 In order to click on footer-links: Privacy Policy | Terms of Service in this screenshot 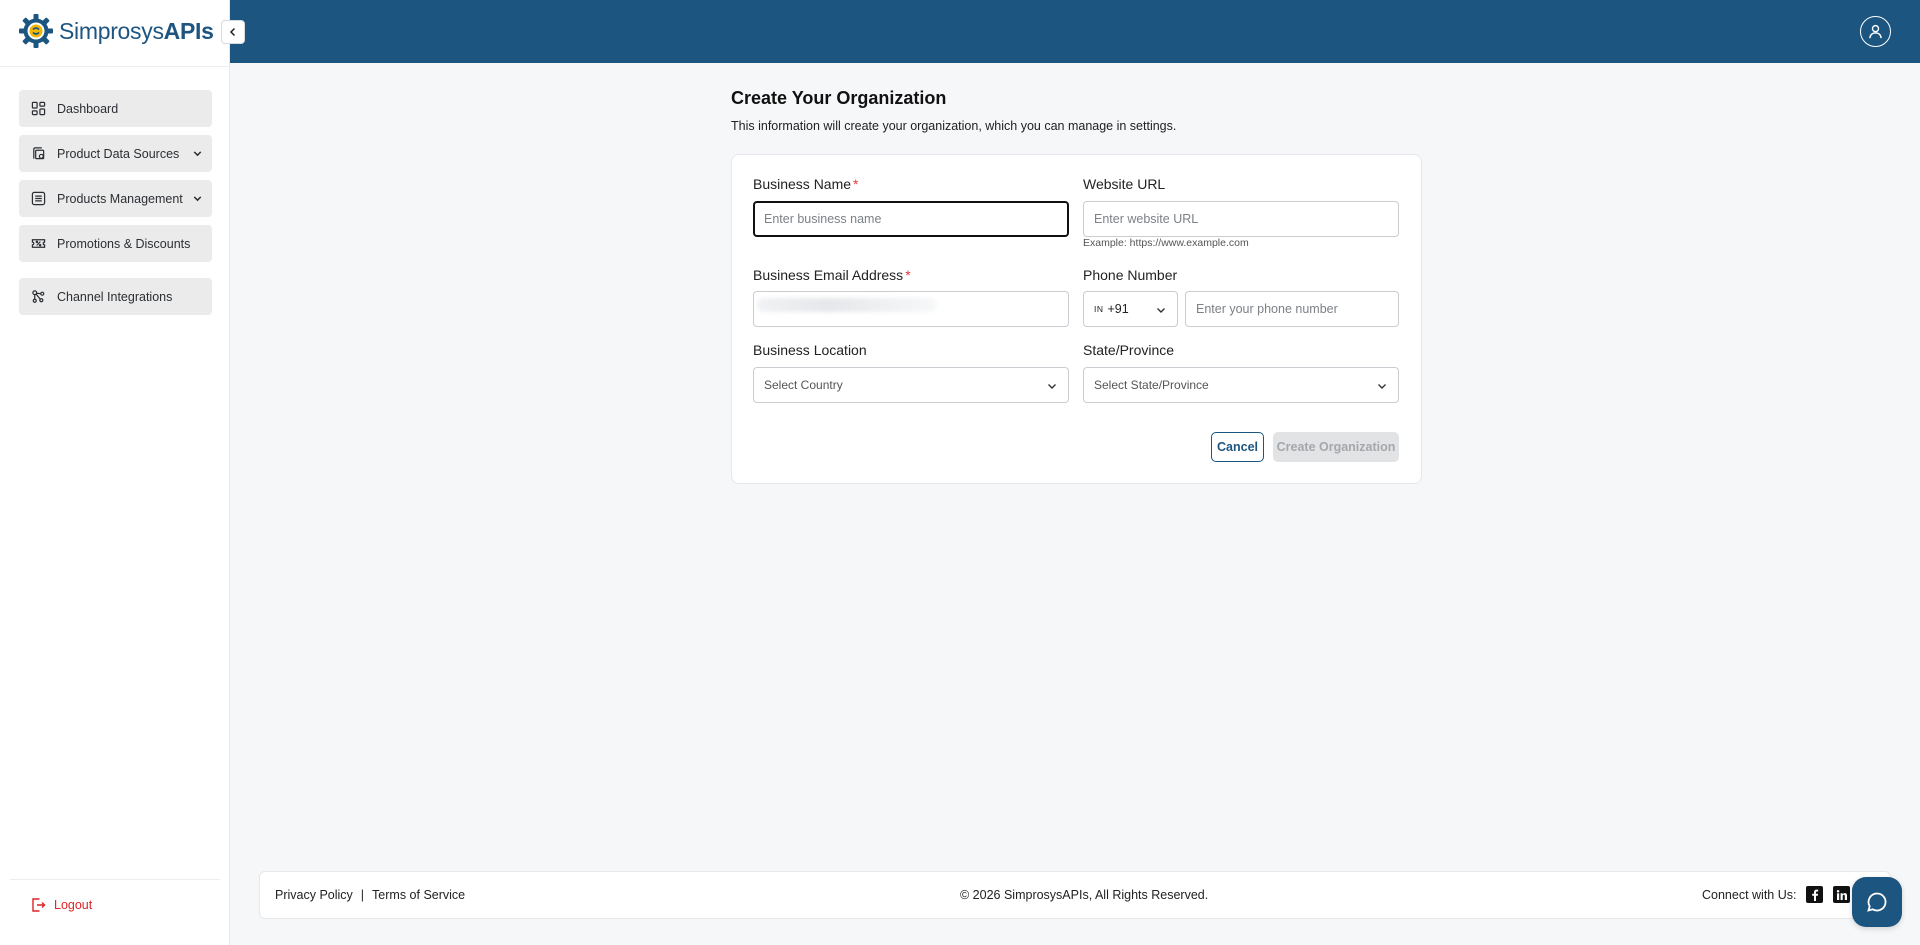, I will do `click(370, 895)`.